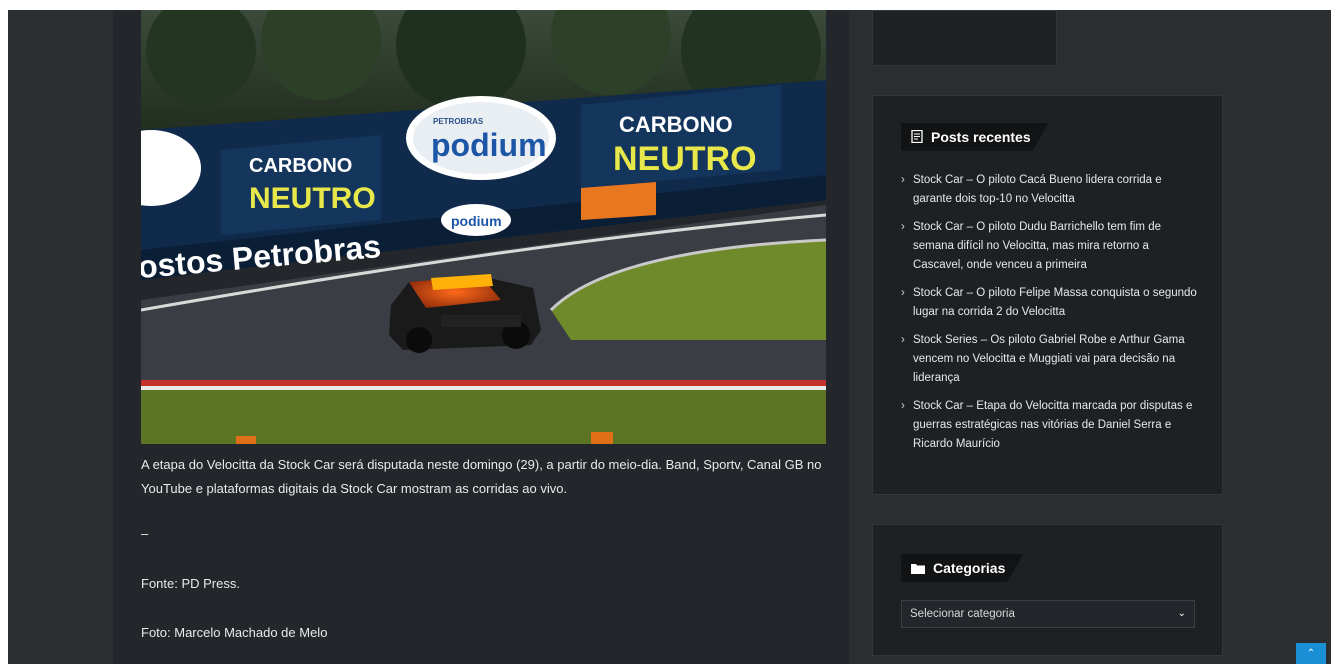 The image size is (1331, 664). What do you see at coordinates (190, 583) in the screenshot?
I see `article-source: Fonte: PD Press.` at bounding box center [190, 583].